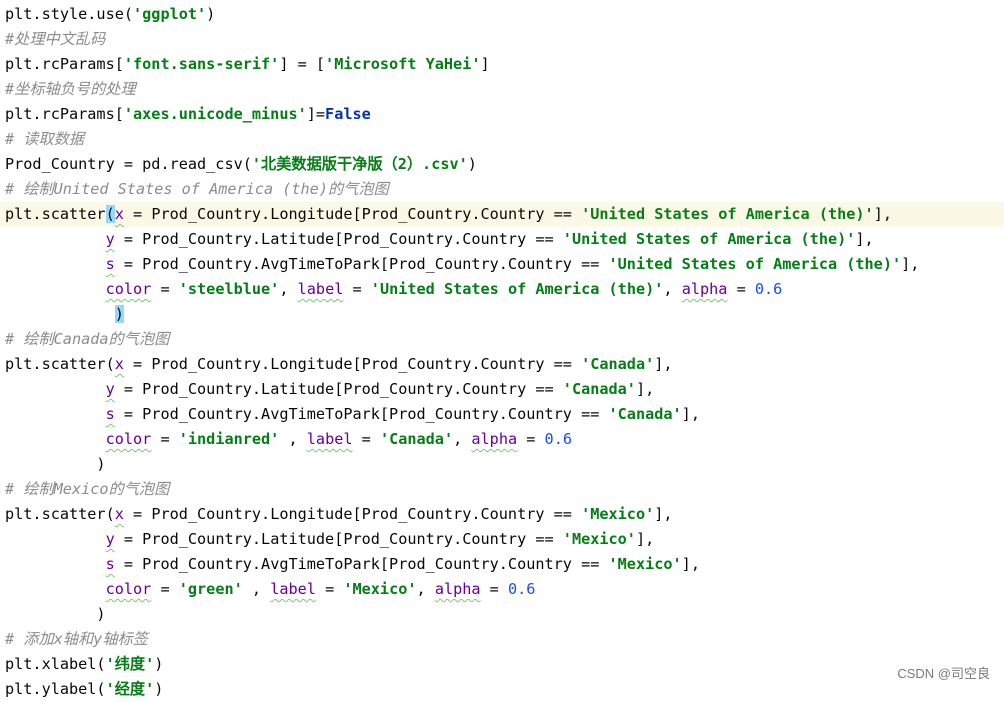 This screenshot has width=1004, height=702. What do you see at coordinates (87, 339) in the screenshot?
I see `code-token: # 绘制Canada的气泡图` at bounding box center [87, 339].